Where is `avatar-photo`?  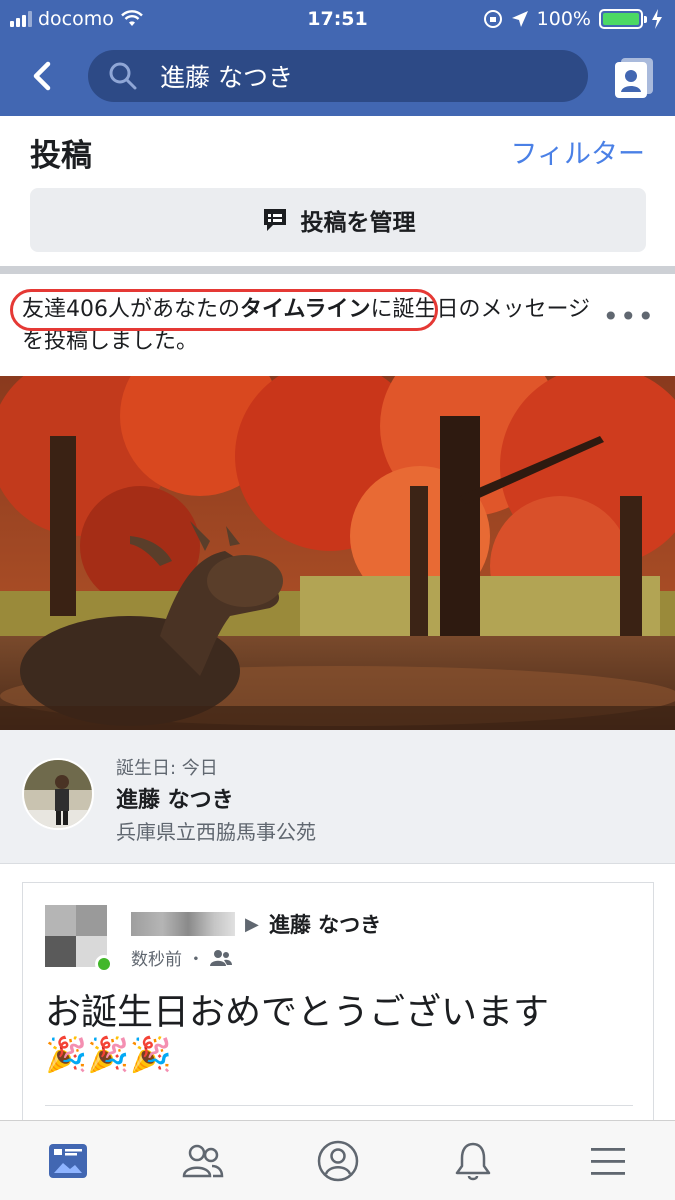
avatar-photo is located at coordinates (58, 794).